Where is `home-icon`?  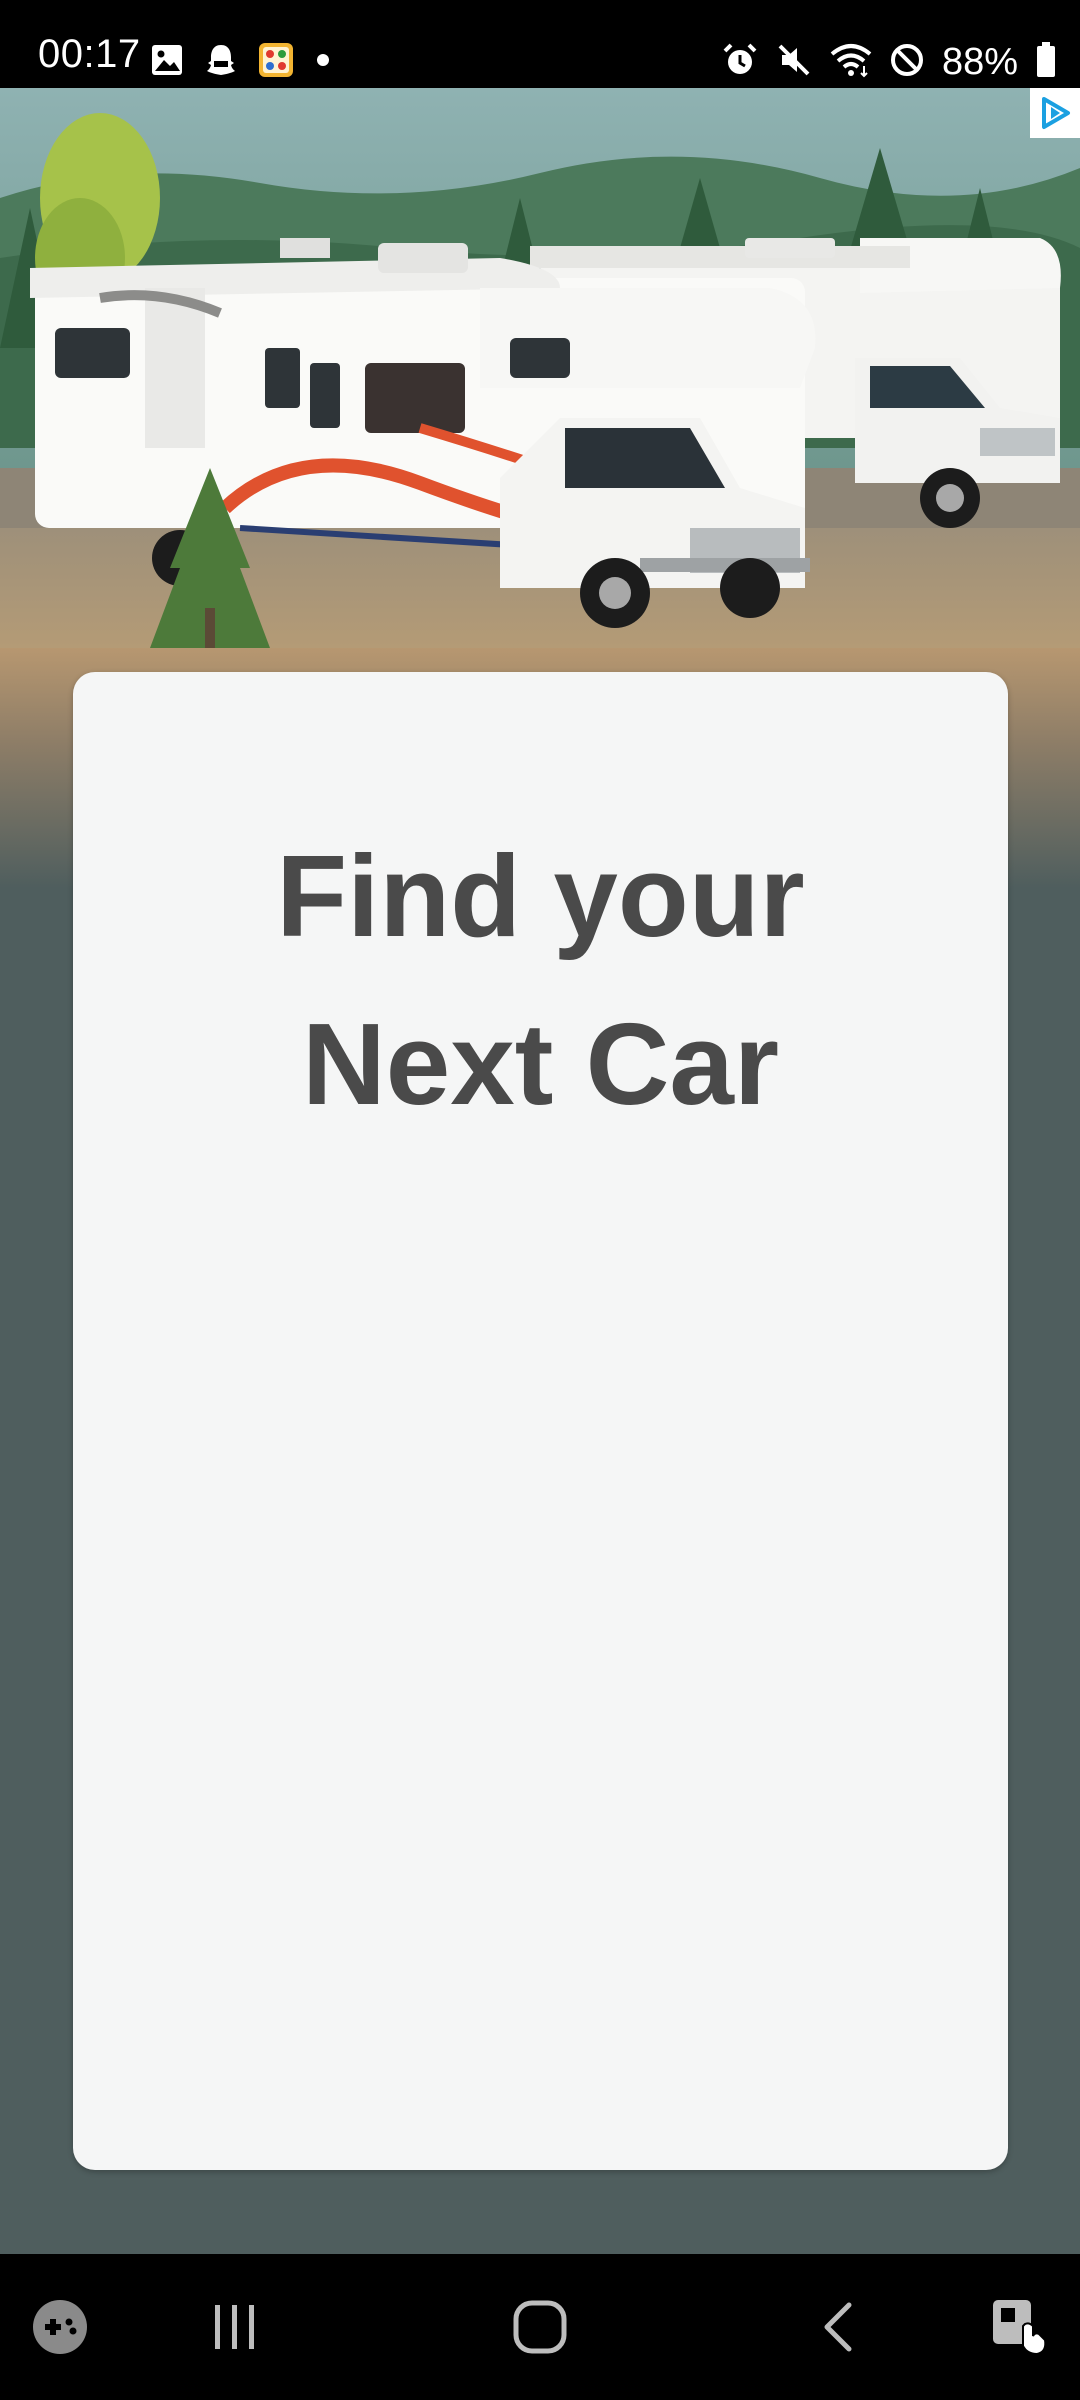 home-icon is located at coordinates (540, 2327).